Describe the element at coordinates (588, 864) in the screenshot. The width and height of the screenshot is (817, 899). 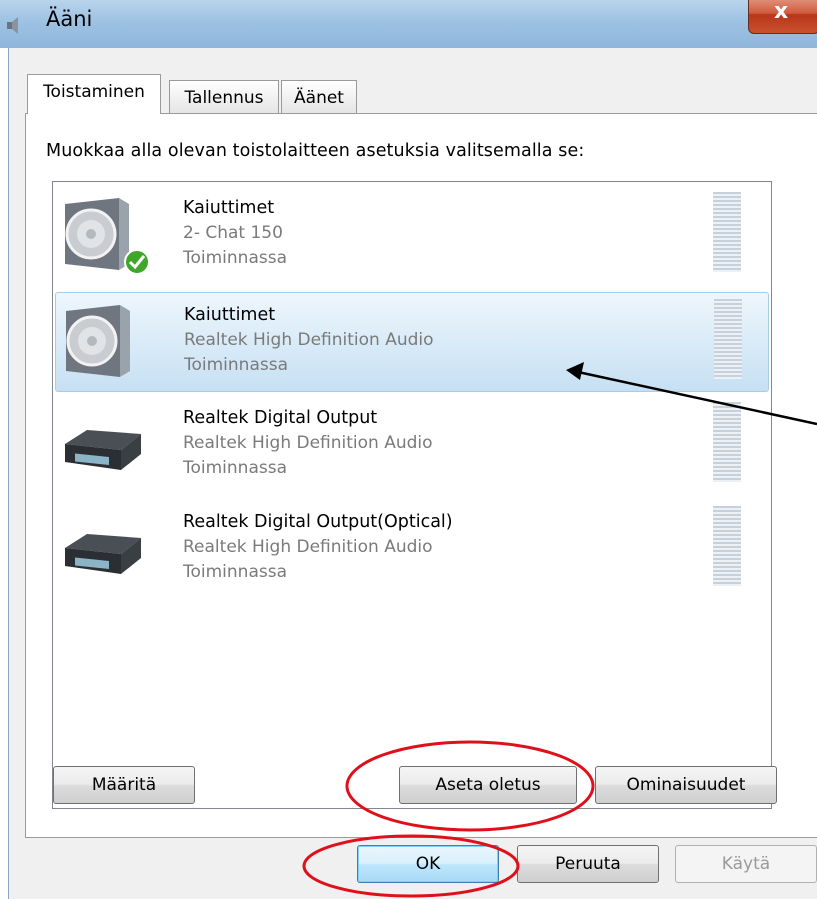
I see `cancel-button: Peruuta` at that location.